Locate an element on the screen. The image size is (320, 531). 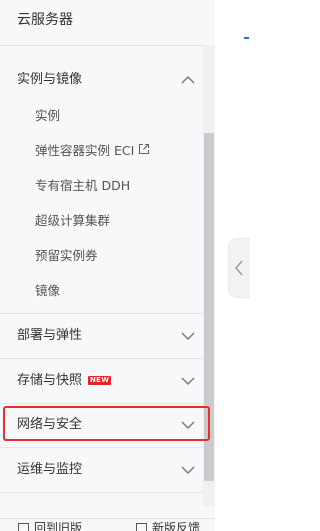
feedback-button: 新版反馈 is located at coordinates (168, 525).